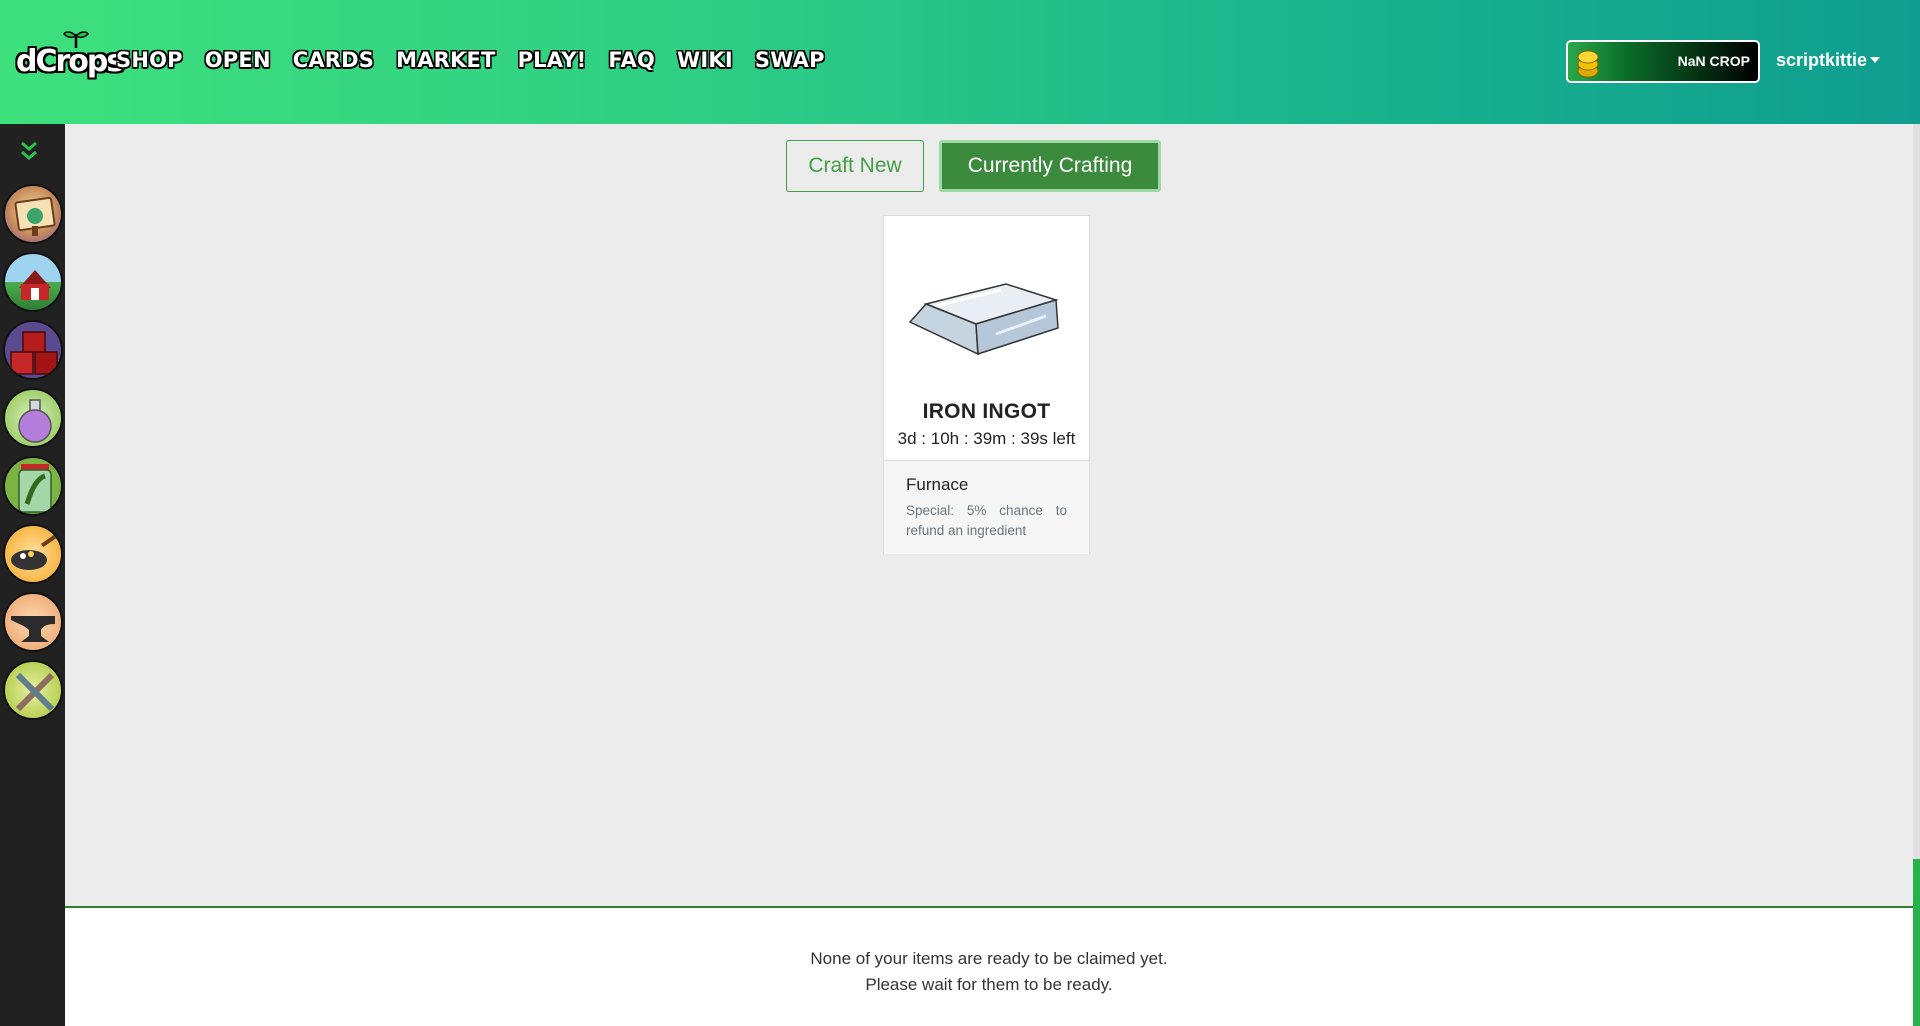 The width and height of the screenshot is (1920, 1026). I want to click on tools-graphic, so click(35, 692).